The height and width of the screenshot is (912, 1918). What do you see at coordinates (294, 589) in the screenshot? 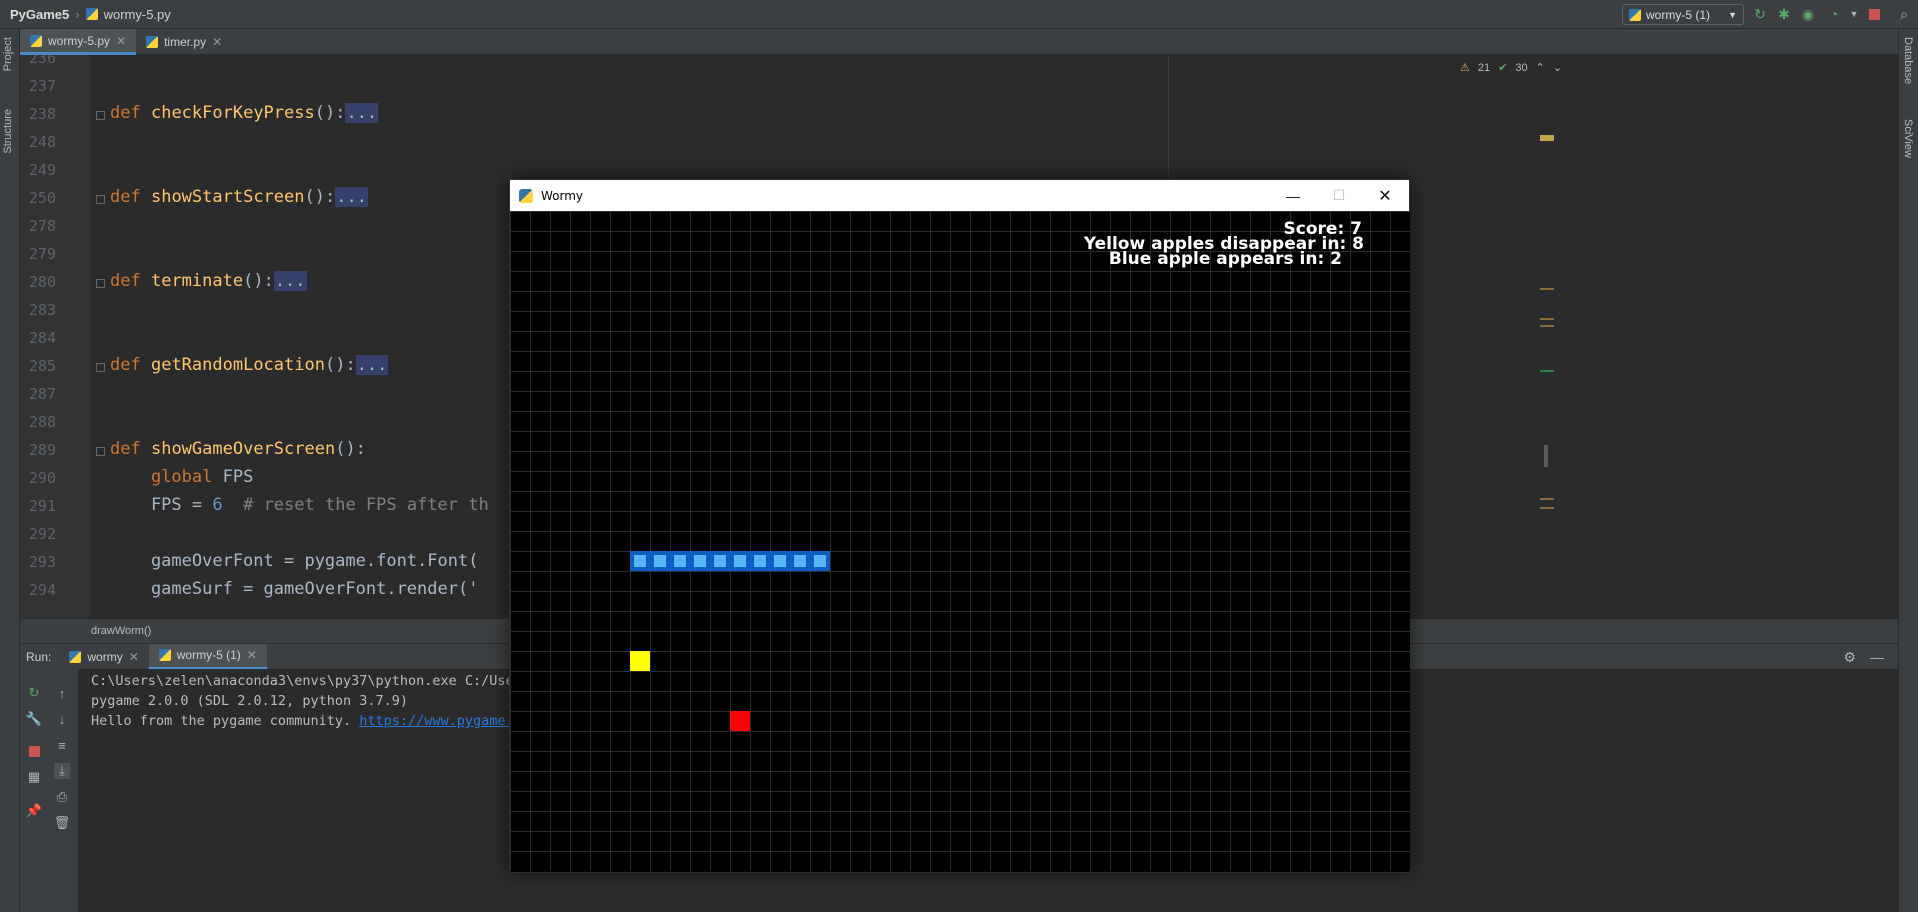
I see `code-line: gameSurf = gameOverFont.render('` at bounding box center [294, 589].